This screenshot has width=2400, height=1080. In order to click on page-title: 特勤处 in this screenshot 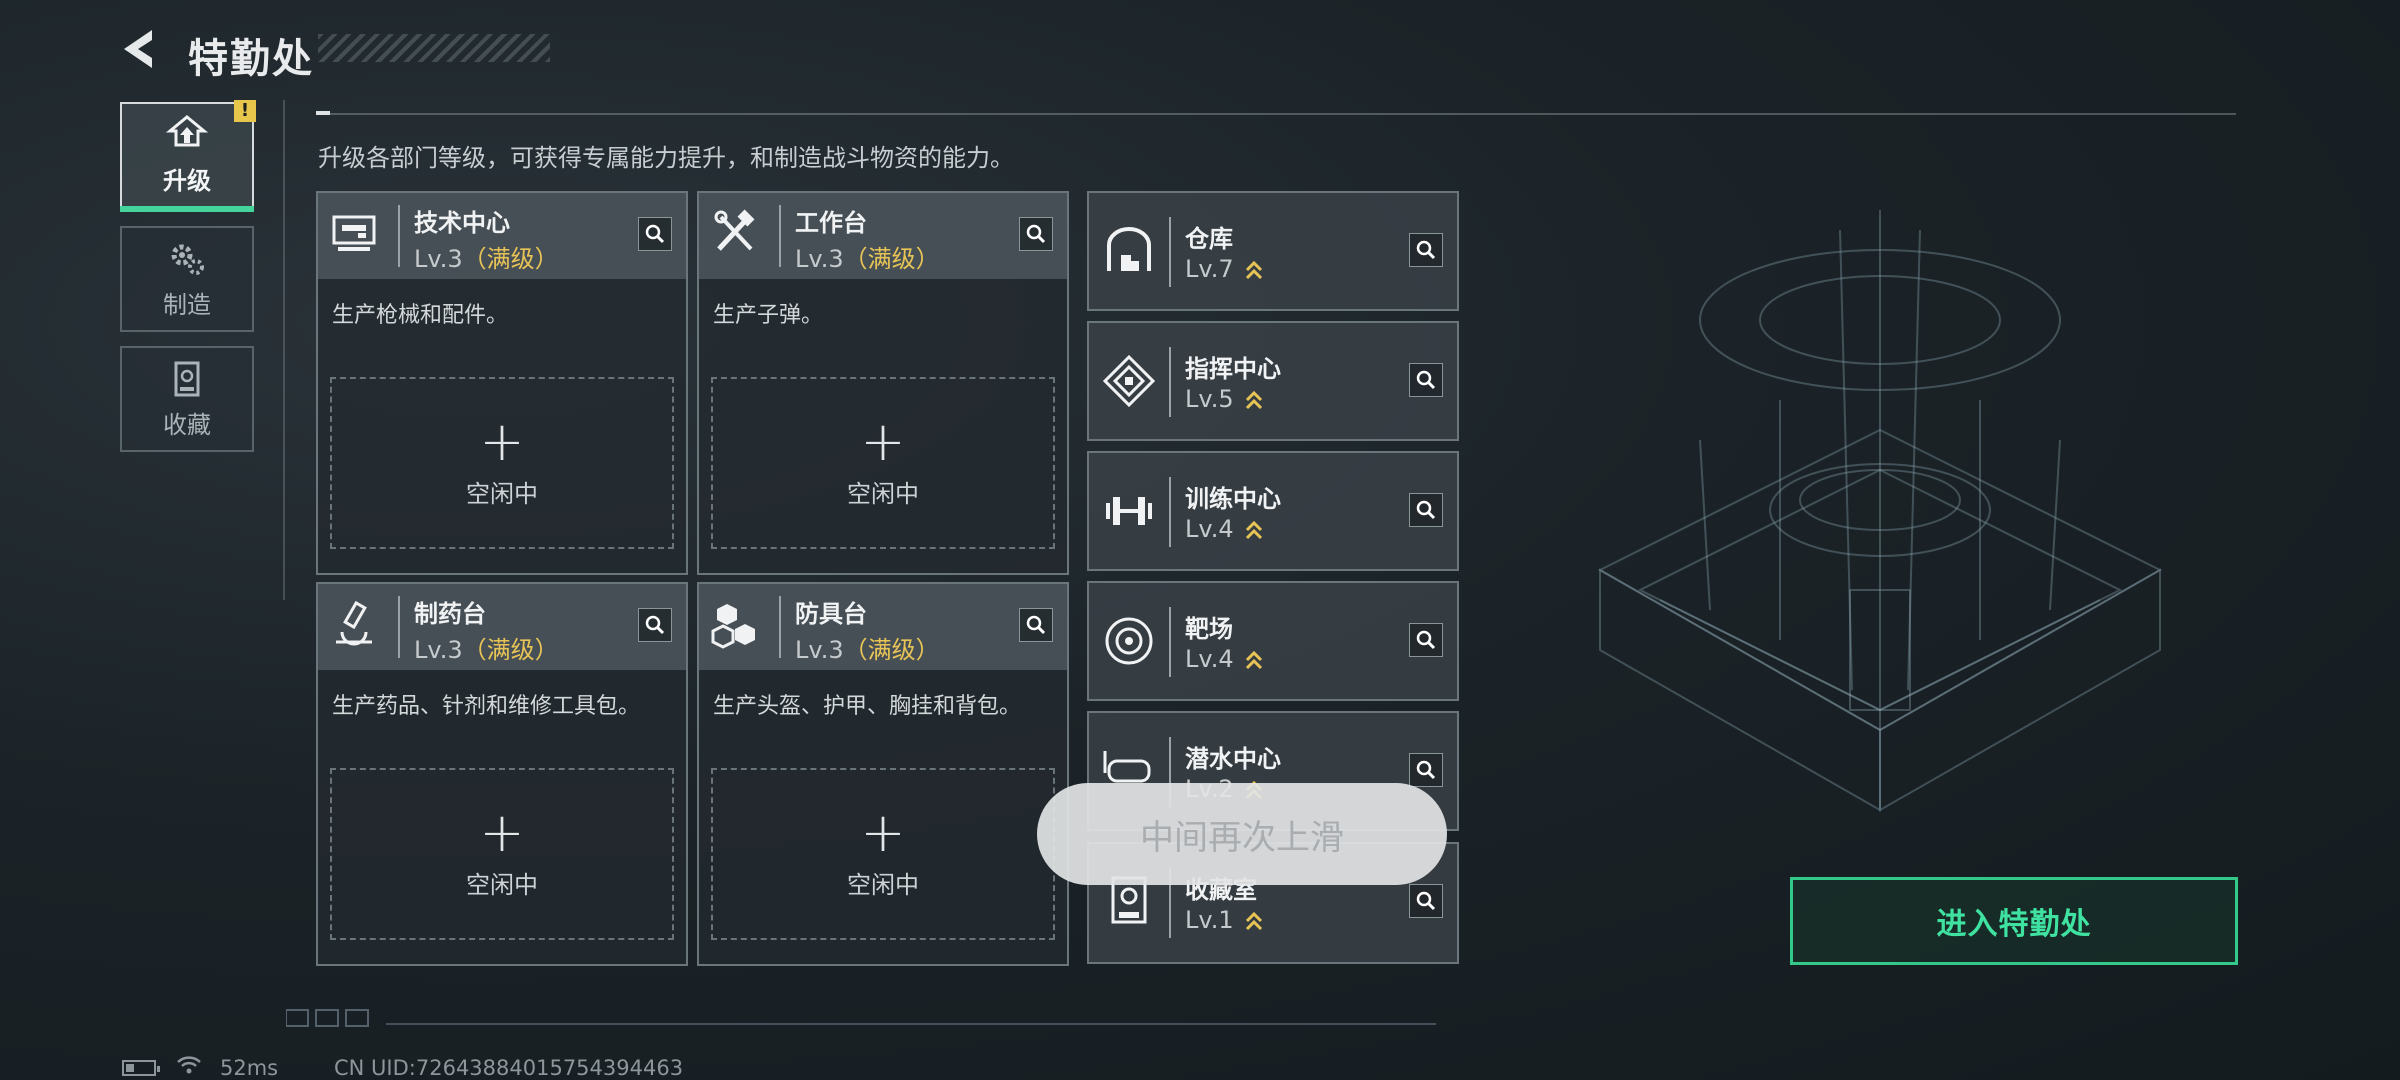, I will do `click(251, 59)`.